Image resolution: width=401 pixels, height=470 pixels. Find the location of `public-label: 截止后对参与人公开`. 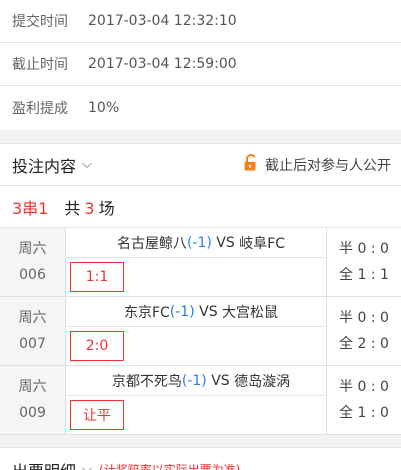

public-label: 截止后对参与人公开 is located at coordinates (328, 165).